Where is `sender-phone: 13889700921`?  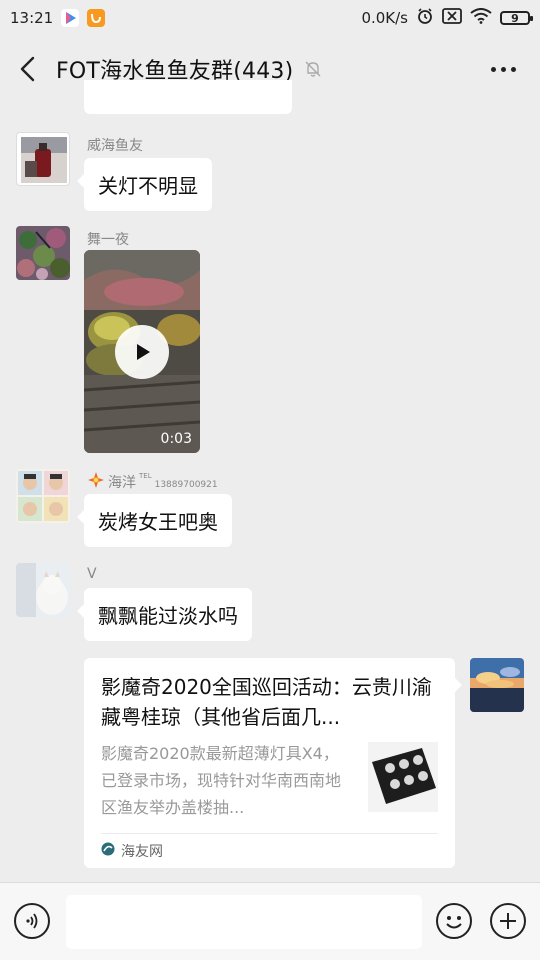 sender-phone: 13889700921 is located at coordinates (186, 485).